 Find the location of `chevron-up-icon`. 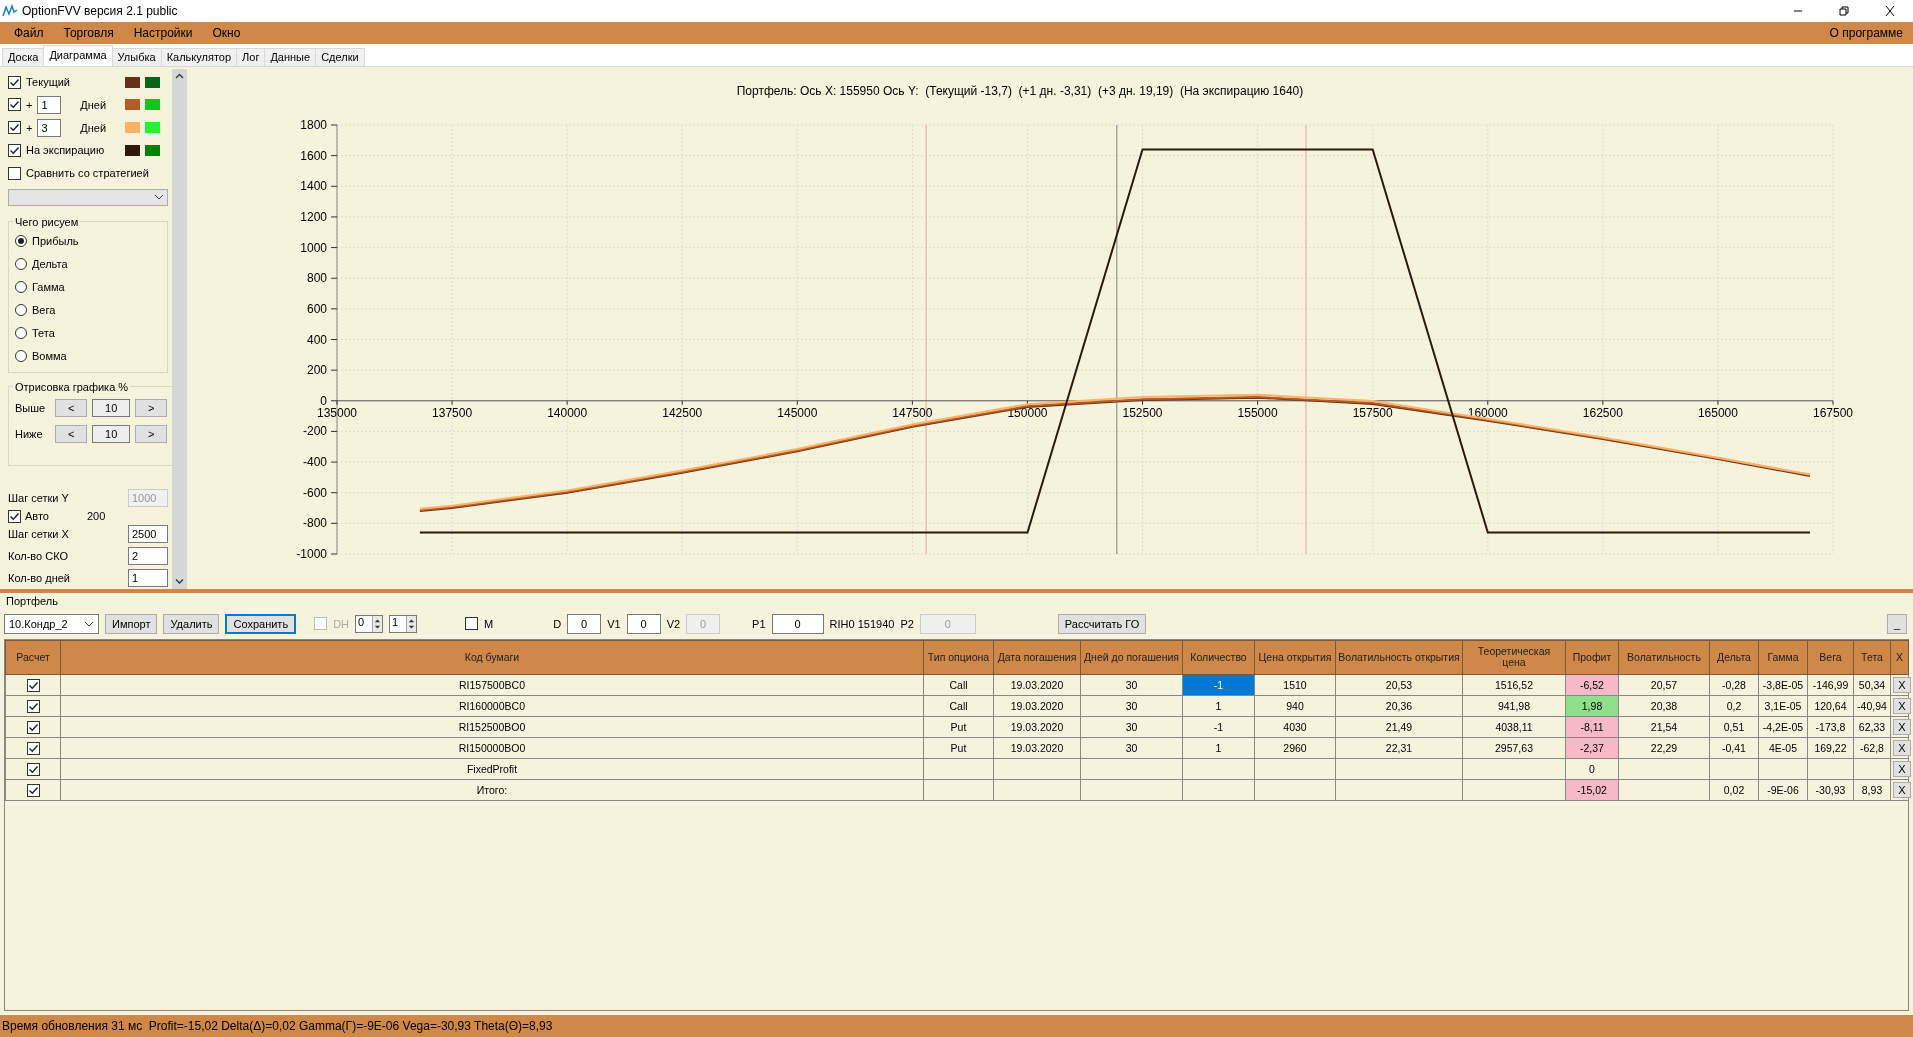

chevron-up-icon is located at coordinates (179, 76).